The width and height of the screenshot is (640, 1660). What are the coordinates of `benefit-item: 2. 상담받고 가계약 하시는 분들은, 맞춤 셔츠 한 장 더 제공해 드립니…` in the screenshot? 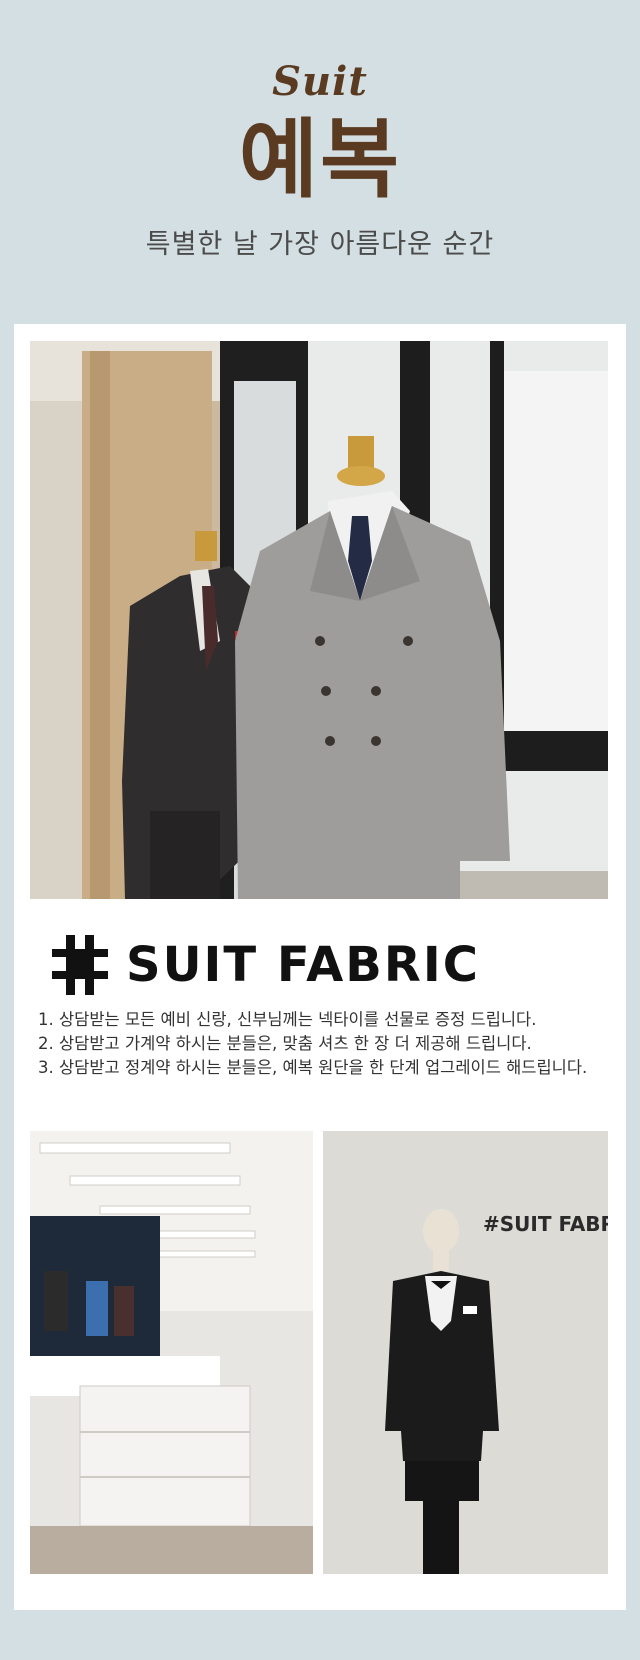 It's located at (285, 1043).